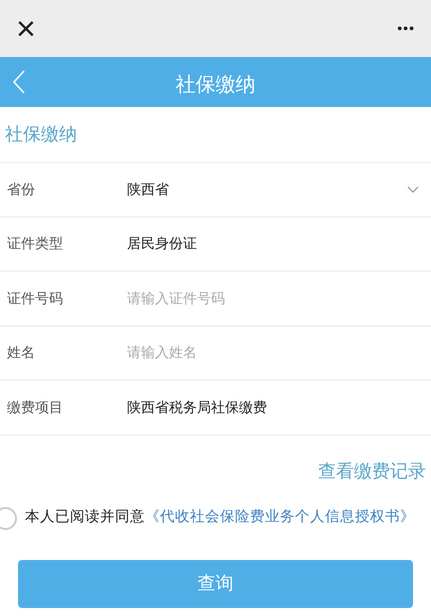  I want to click on input-field: 请输入姓名, so click(273, 353).